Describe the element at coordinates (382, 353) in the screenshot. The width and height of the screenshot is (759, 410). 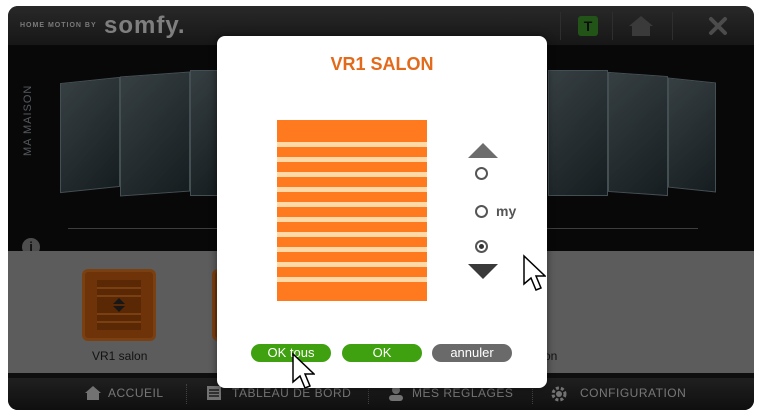
I see `ok-button: OK` at that location.